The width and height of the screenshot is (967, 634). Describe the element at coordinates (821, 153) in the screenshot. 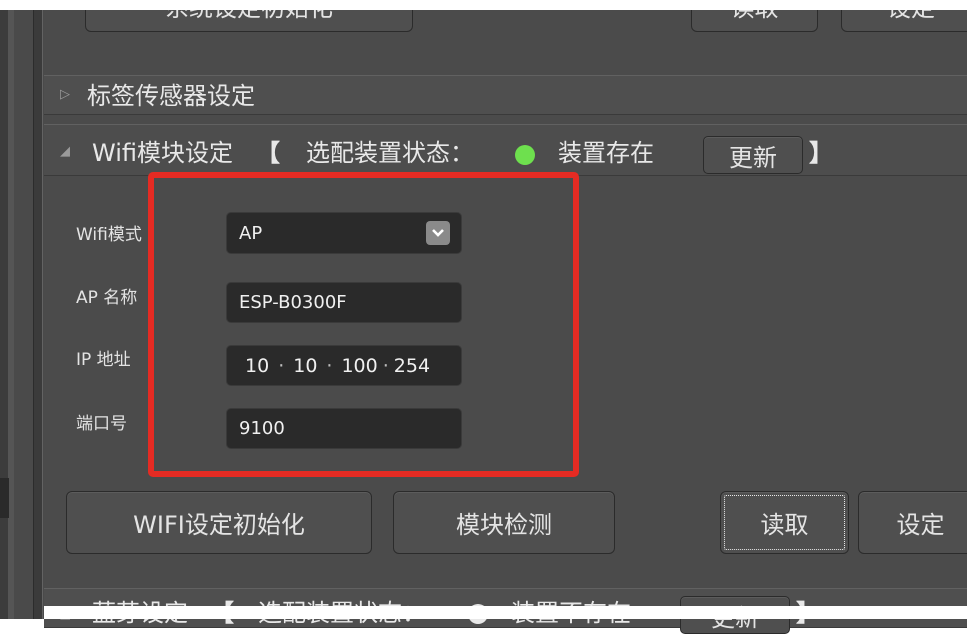

I see `bracket-close: 】` at that location.